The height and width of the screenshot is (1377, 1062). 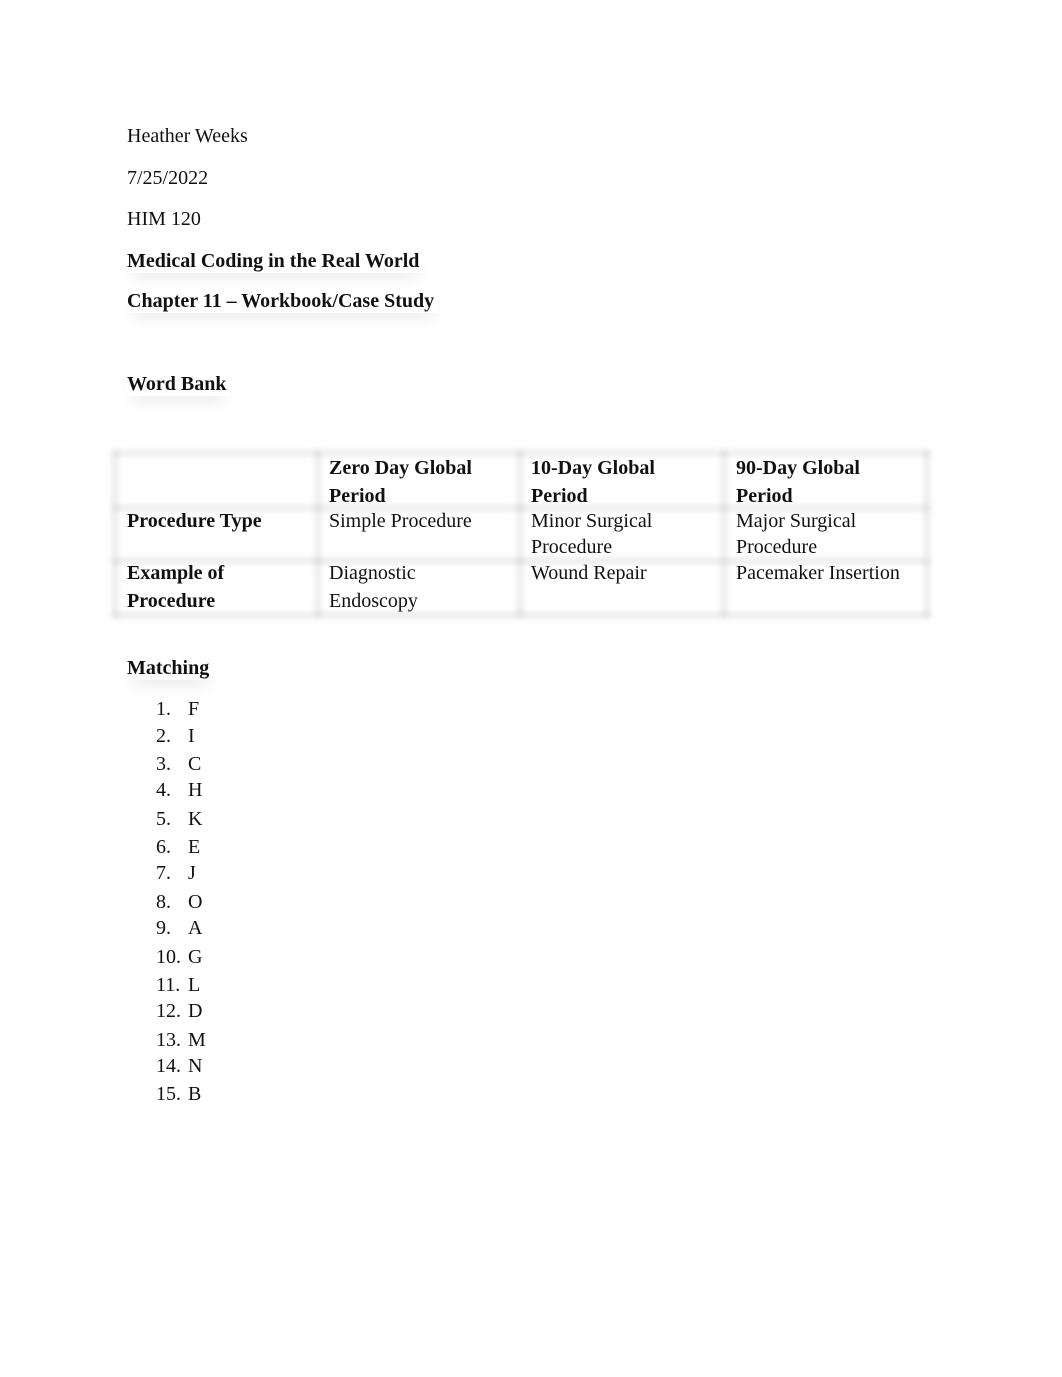 I want to click on row-label-procedure-type: Procedure Type, so click(x=194, y=521).